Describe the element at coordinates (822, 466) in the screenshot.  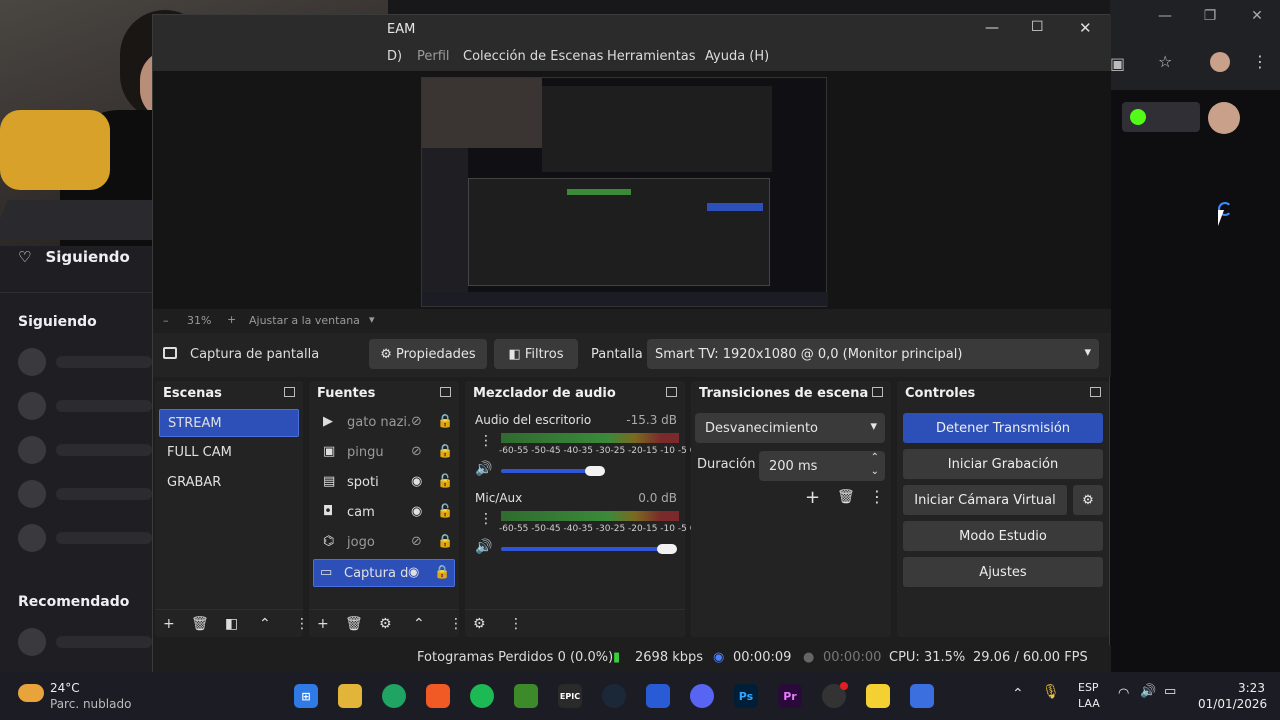
I see `duration-stepper: 200 ms ⌃ ⌄` at that location.